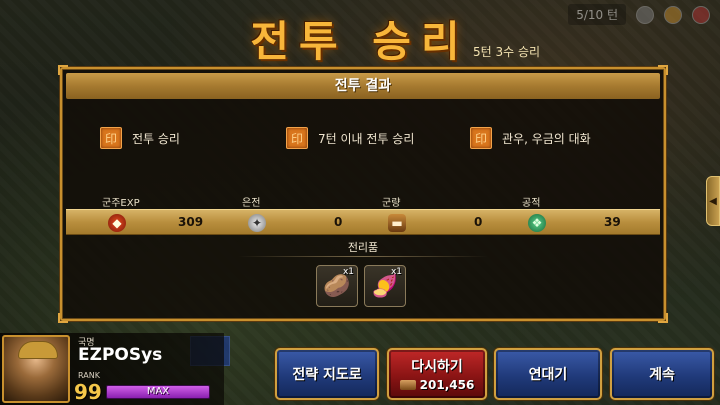 This screenshot has height=405, width=720. What do you see at coordinates (191, 222) in the screenshot?
I see `reward-value-exp: 309` at bounding box center [191, 222].